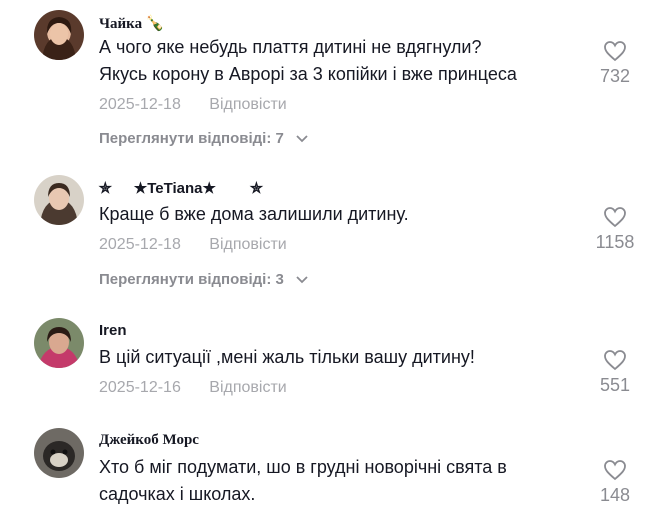  What do you see at coordinates (177, 494) in the screenshot?
I see `comment-text-line: садочках і школах.` at bounding box center [177, 494].